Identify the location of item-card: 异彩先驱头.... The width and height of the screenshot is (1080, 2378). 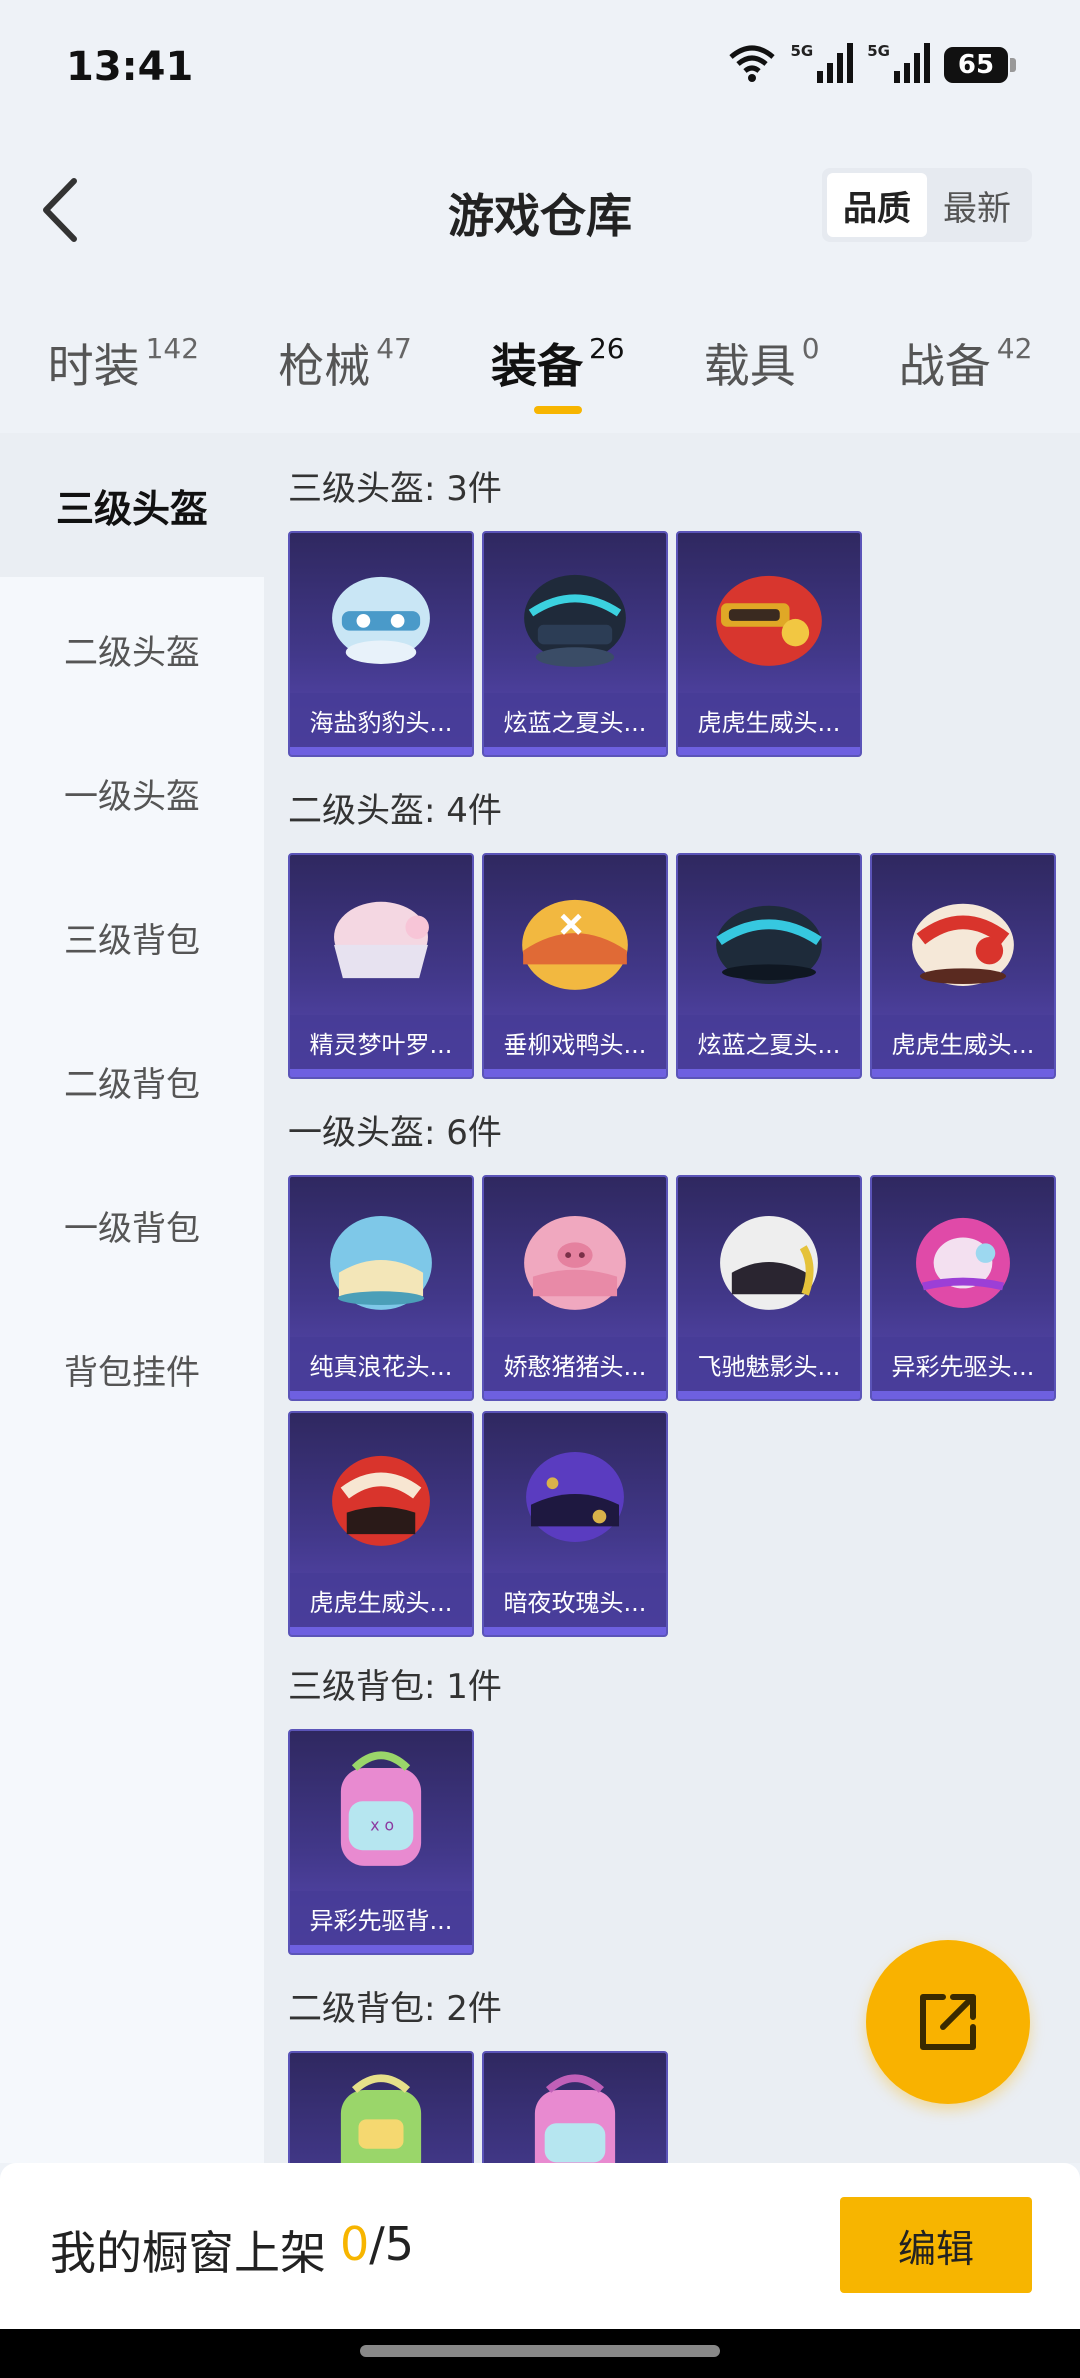
(963, 1288).